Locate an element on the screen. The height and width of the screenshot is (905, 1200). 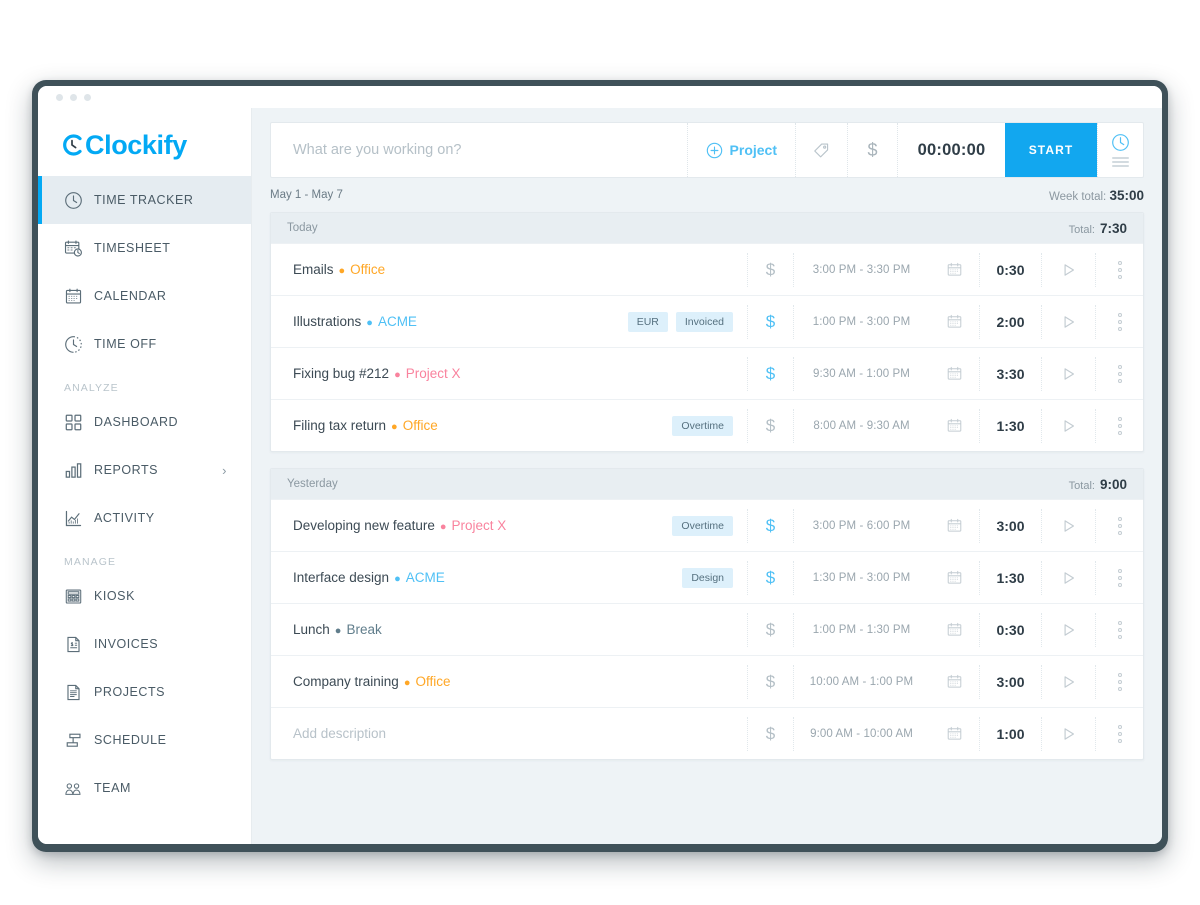
entry-time-range: 3:00 PM - 3:30 PM is located at coordinates (861, 269).